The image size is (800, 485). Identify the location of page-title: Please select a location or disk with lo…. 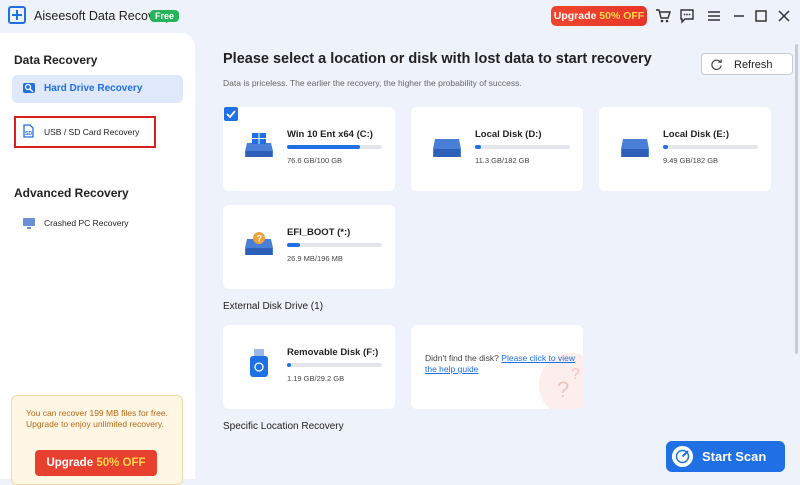
(437, 59).